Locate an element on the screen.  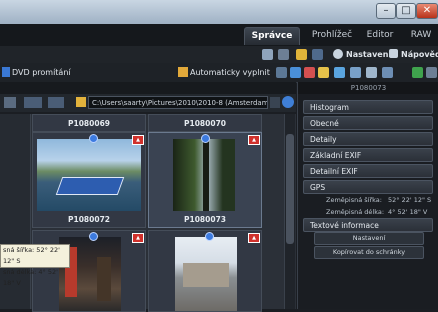
thumbnail-item: ▲ is located at coordinates (205, 271).